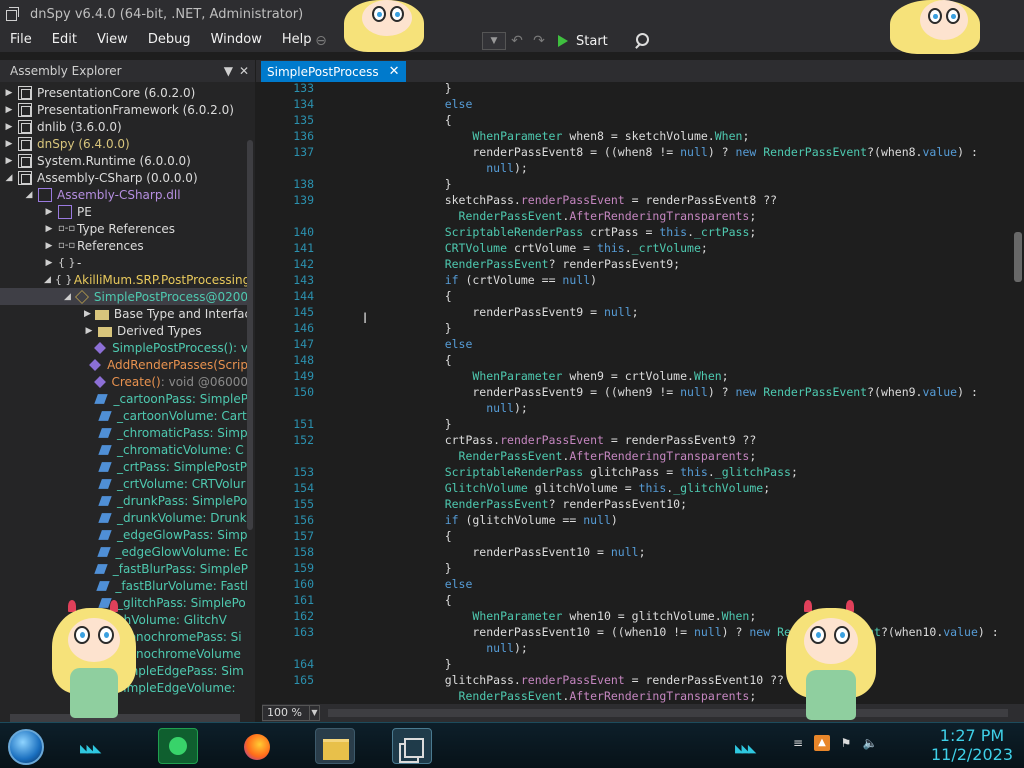 The height and width of the screenshot is (768, 1024). I want to click on tree-item: Create() : void @06000, so click(124, 381).